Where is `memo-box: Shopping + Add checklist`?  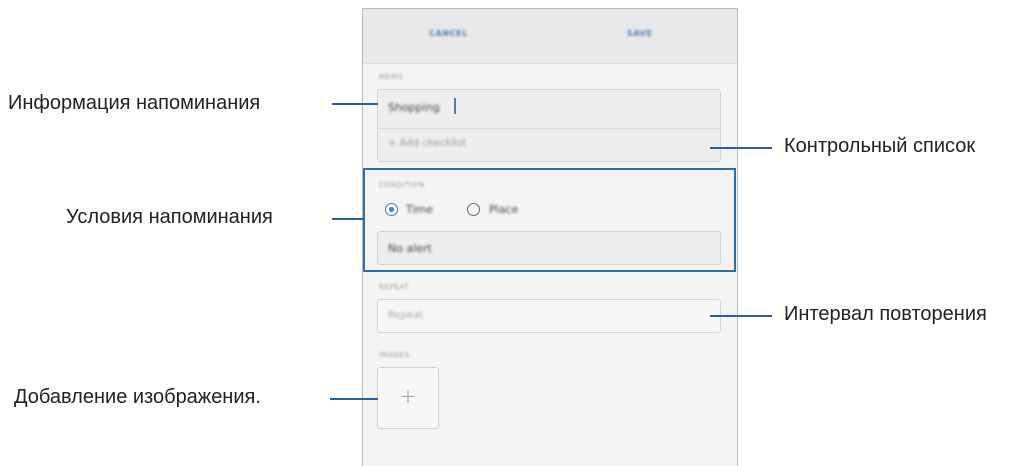
memo-box: Shopping + Add checklist is located at coordinates (549, 125).